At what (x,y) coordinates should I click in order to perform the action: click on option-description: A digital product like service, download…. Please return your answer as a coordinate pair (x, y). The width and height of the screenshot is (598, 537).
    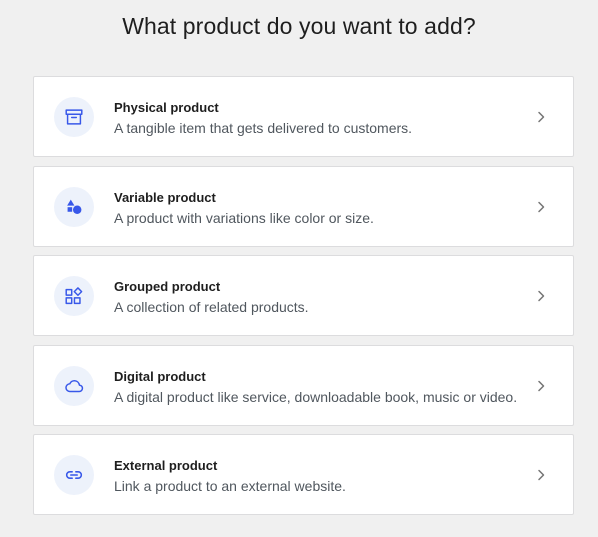
    Looking at the image, I should click on (316, 396).